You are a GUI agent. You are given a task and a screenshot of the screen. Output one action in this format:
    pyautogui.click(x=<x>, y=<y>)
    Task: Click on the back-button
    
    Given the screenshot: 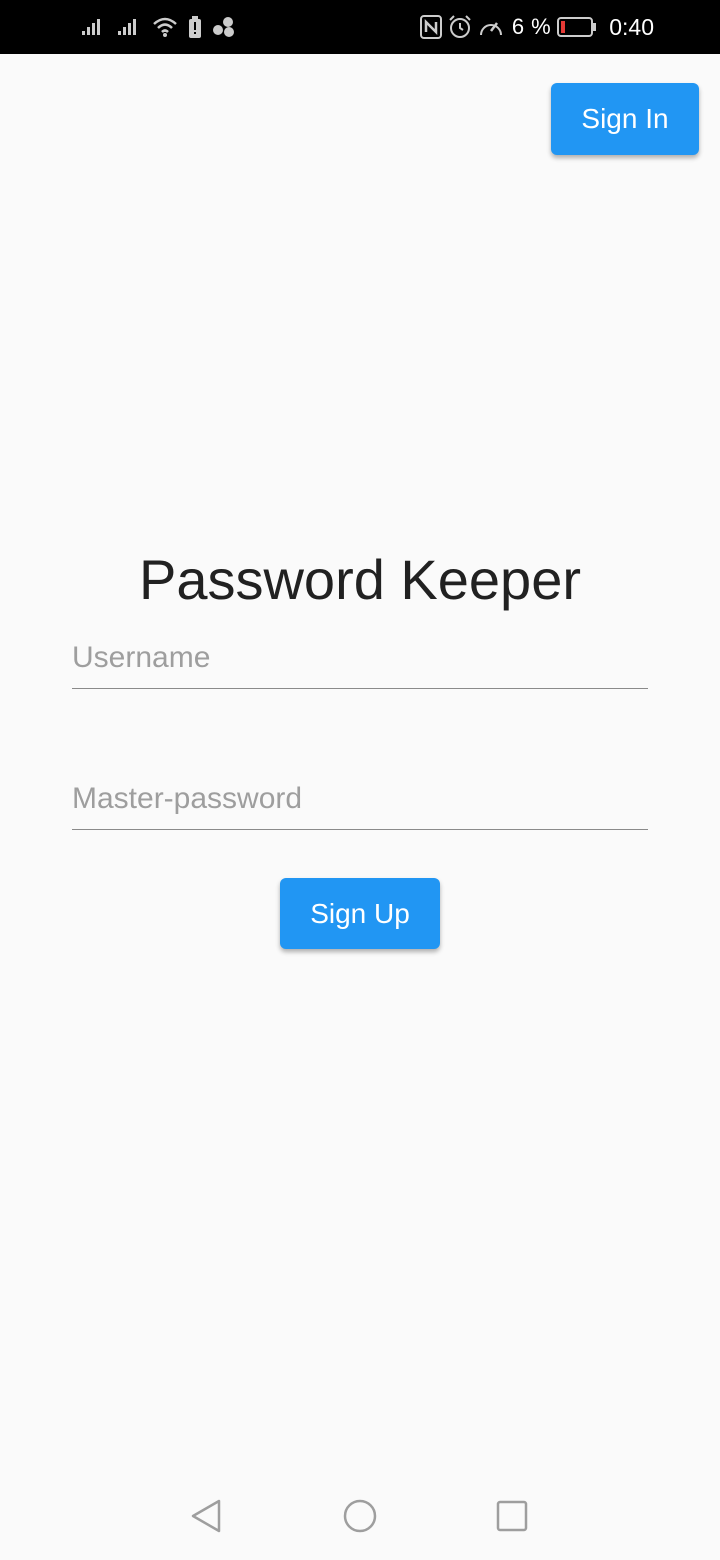 What is the action you would take?
    pyautogui.click(x=206, y=1518)
    